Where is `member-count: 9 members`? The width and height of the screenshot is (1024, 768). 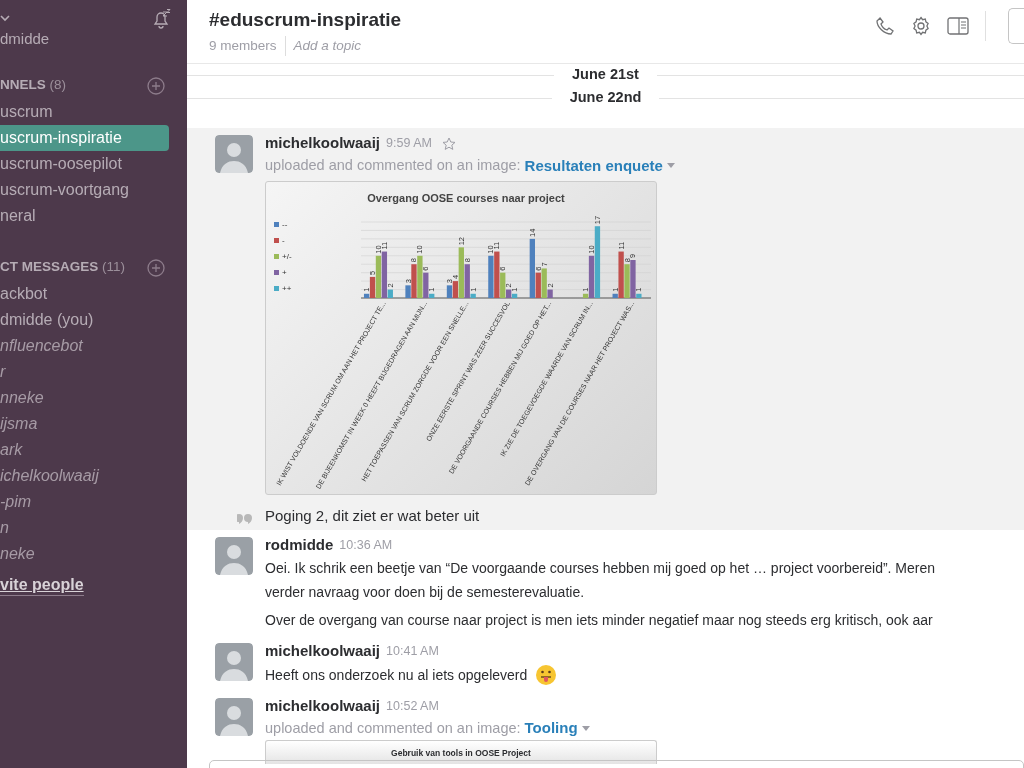
member-count: 9 members is located at coordinates (243, 46).